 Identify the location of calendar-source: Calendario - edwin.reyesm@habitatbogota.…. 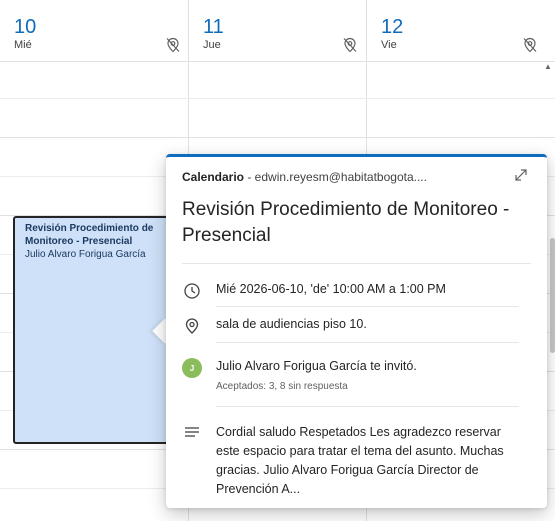
(304, 177).